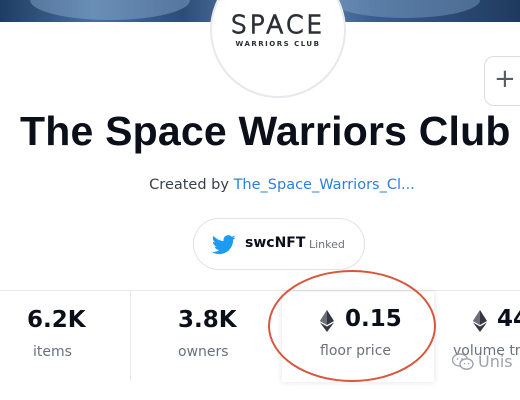  What do you see at coordinates (495, 361) in the screenshot?
I see `watermark-text: Unis` at bounding box center [495, 361].